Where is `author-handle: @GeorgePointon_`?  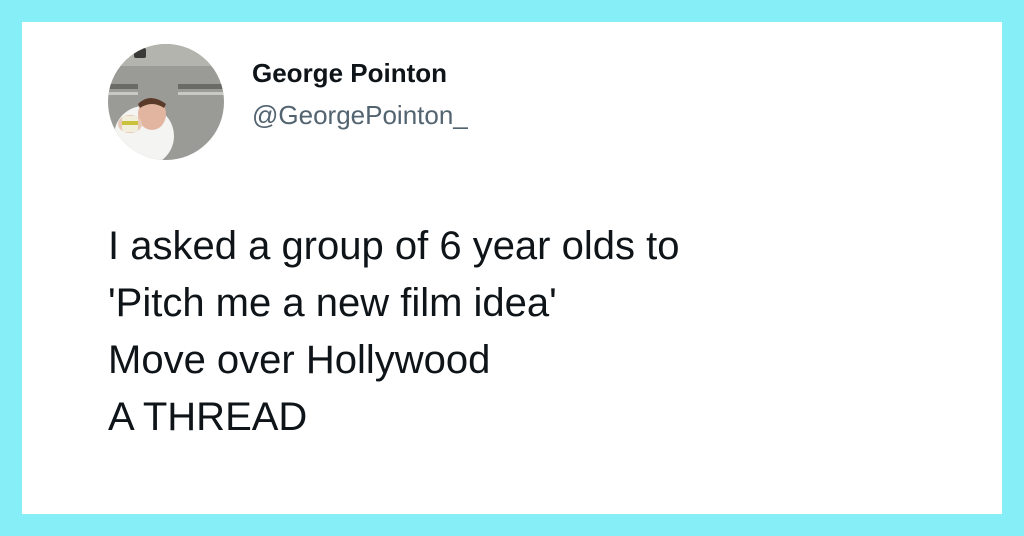
author-handle: @GeorgePointon_ is located at coordinates (360, 115).